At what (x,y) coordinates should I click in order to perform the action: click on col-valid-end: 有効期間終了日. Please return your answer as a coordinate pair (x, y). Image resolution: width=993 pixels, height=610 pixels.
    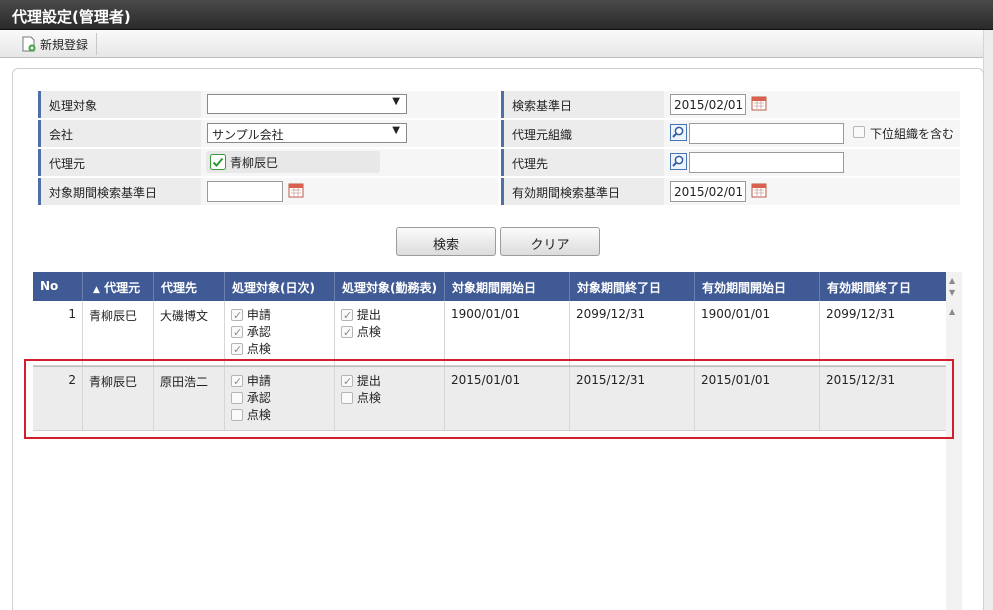
    Looking at the image, I should click on (883, 286).